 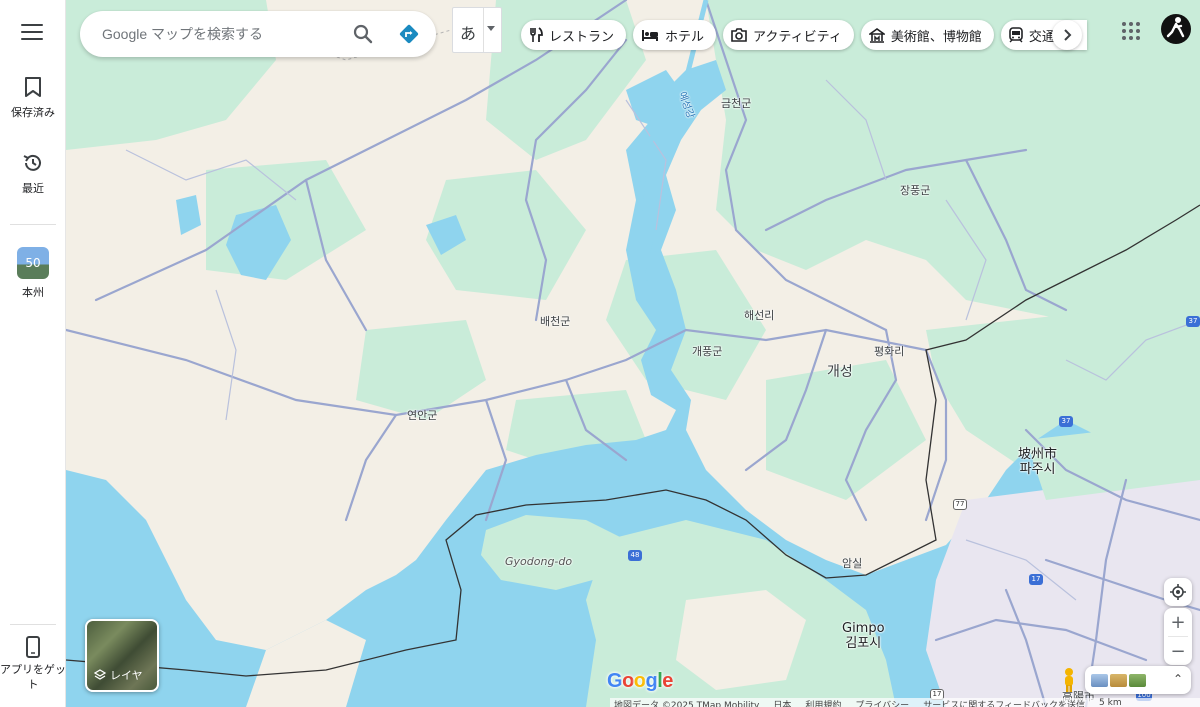 What do you see at coordinates (536, 34) in the screenshot?
I see `restaurant-icon` at bounding box center [536, 34].